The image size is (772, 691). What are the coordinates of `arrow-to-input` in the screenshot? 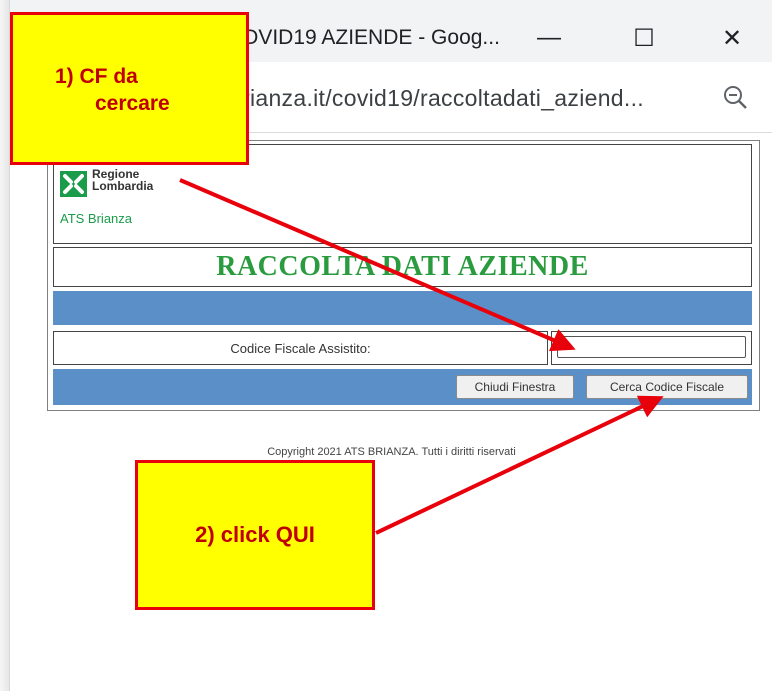 It's located at (377, 265).